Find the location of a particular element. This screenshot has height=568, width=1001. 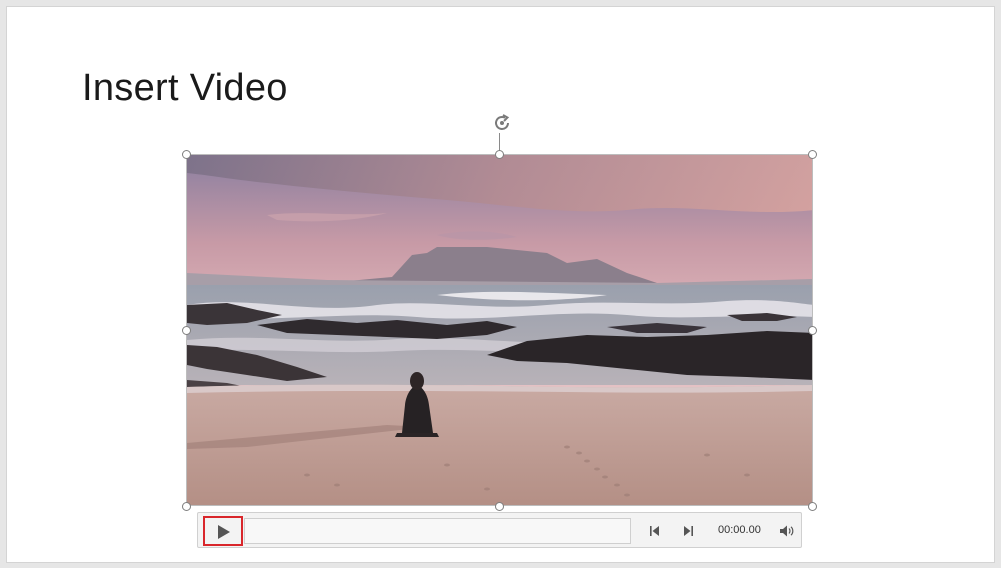

resize-handle-bottom is located at coordinates (499, 506).